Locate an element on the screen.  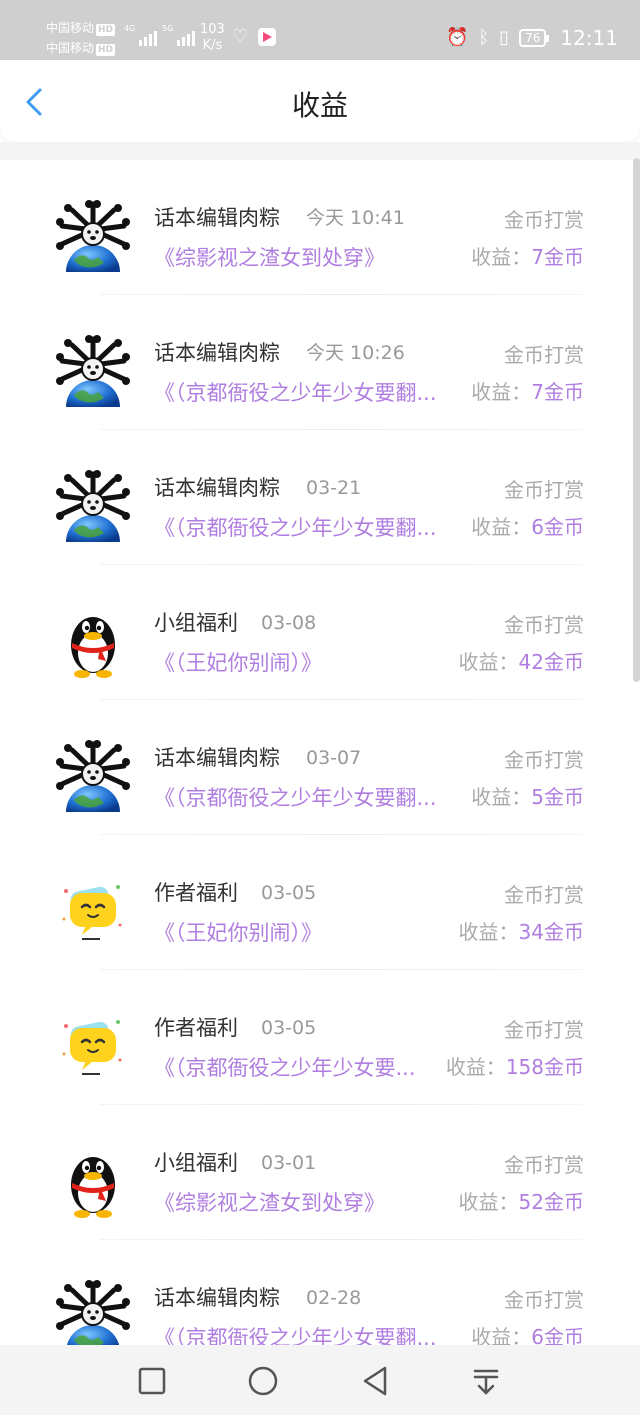
earning-value: 42金币 is located at coordinates (551, 662).